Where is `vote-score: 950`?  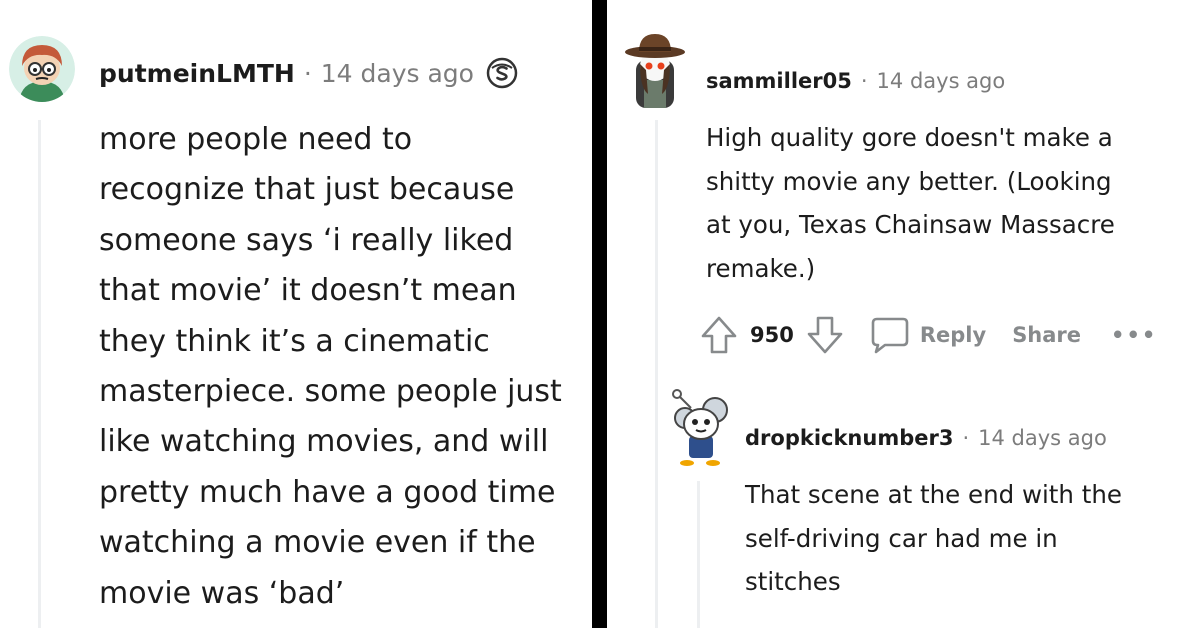 vote-score: 950 is located at coordinates (772, 335).